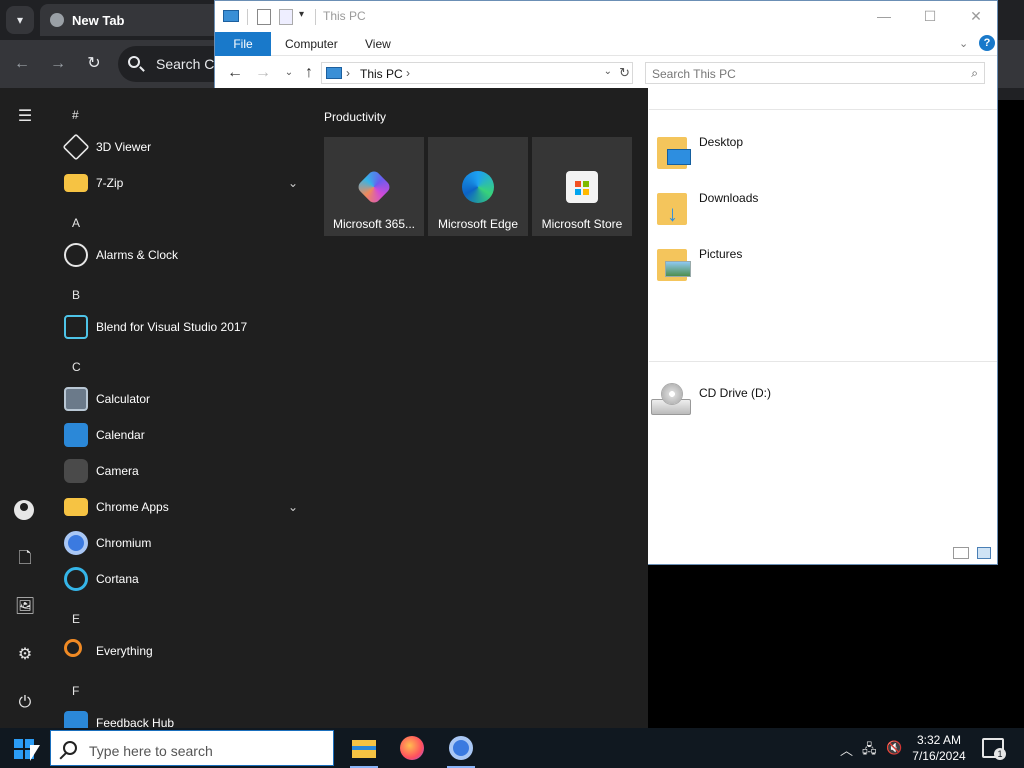 This screenshot has width=1024, height=768. Describe the element at coordinates (994, 749) in the screenshot. I see `action-center-notification-icon: 1` at that location.